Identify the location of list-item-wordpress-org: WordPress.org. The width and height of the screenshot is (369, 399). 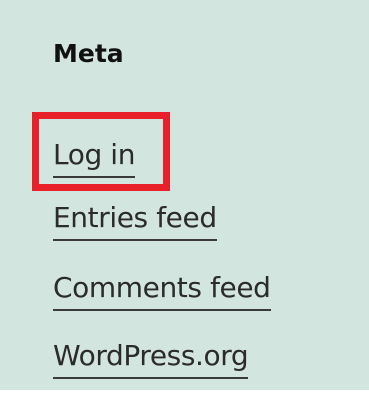
(151, 358).